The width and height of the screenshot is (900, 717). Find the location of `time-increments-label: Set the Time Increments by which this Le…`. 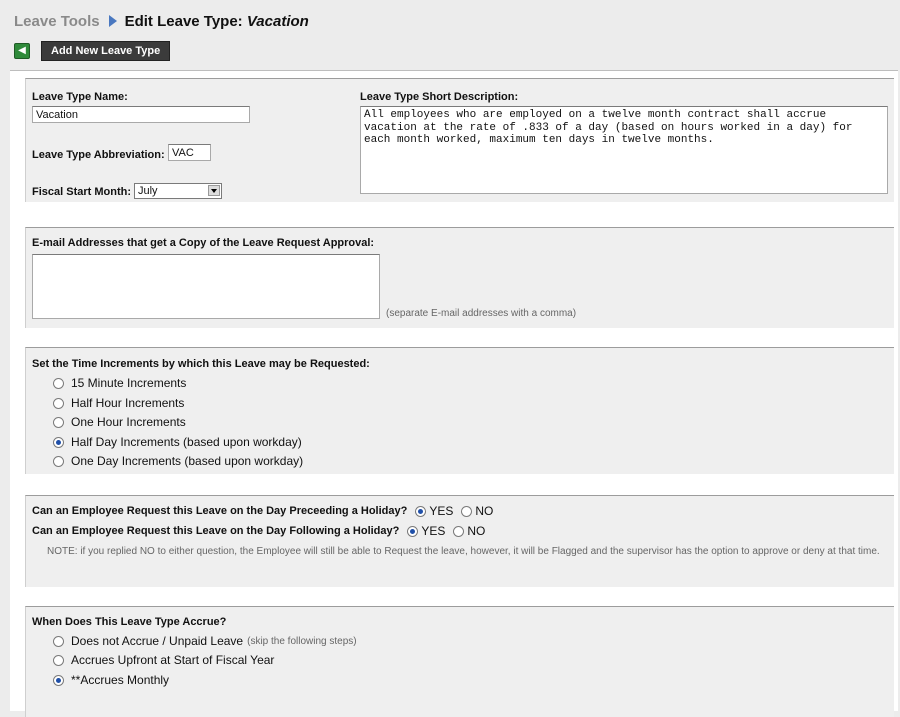

time-increments-label: Set the Time Increments by which this Le… is located at coordinates (201, 364).